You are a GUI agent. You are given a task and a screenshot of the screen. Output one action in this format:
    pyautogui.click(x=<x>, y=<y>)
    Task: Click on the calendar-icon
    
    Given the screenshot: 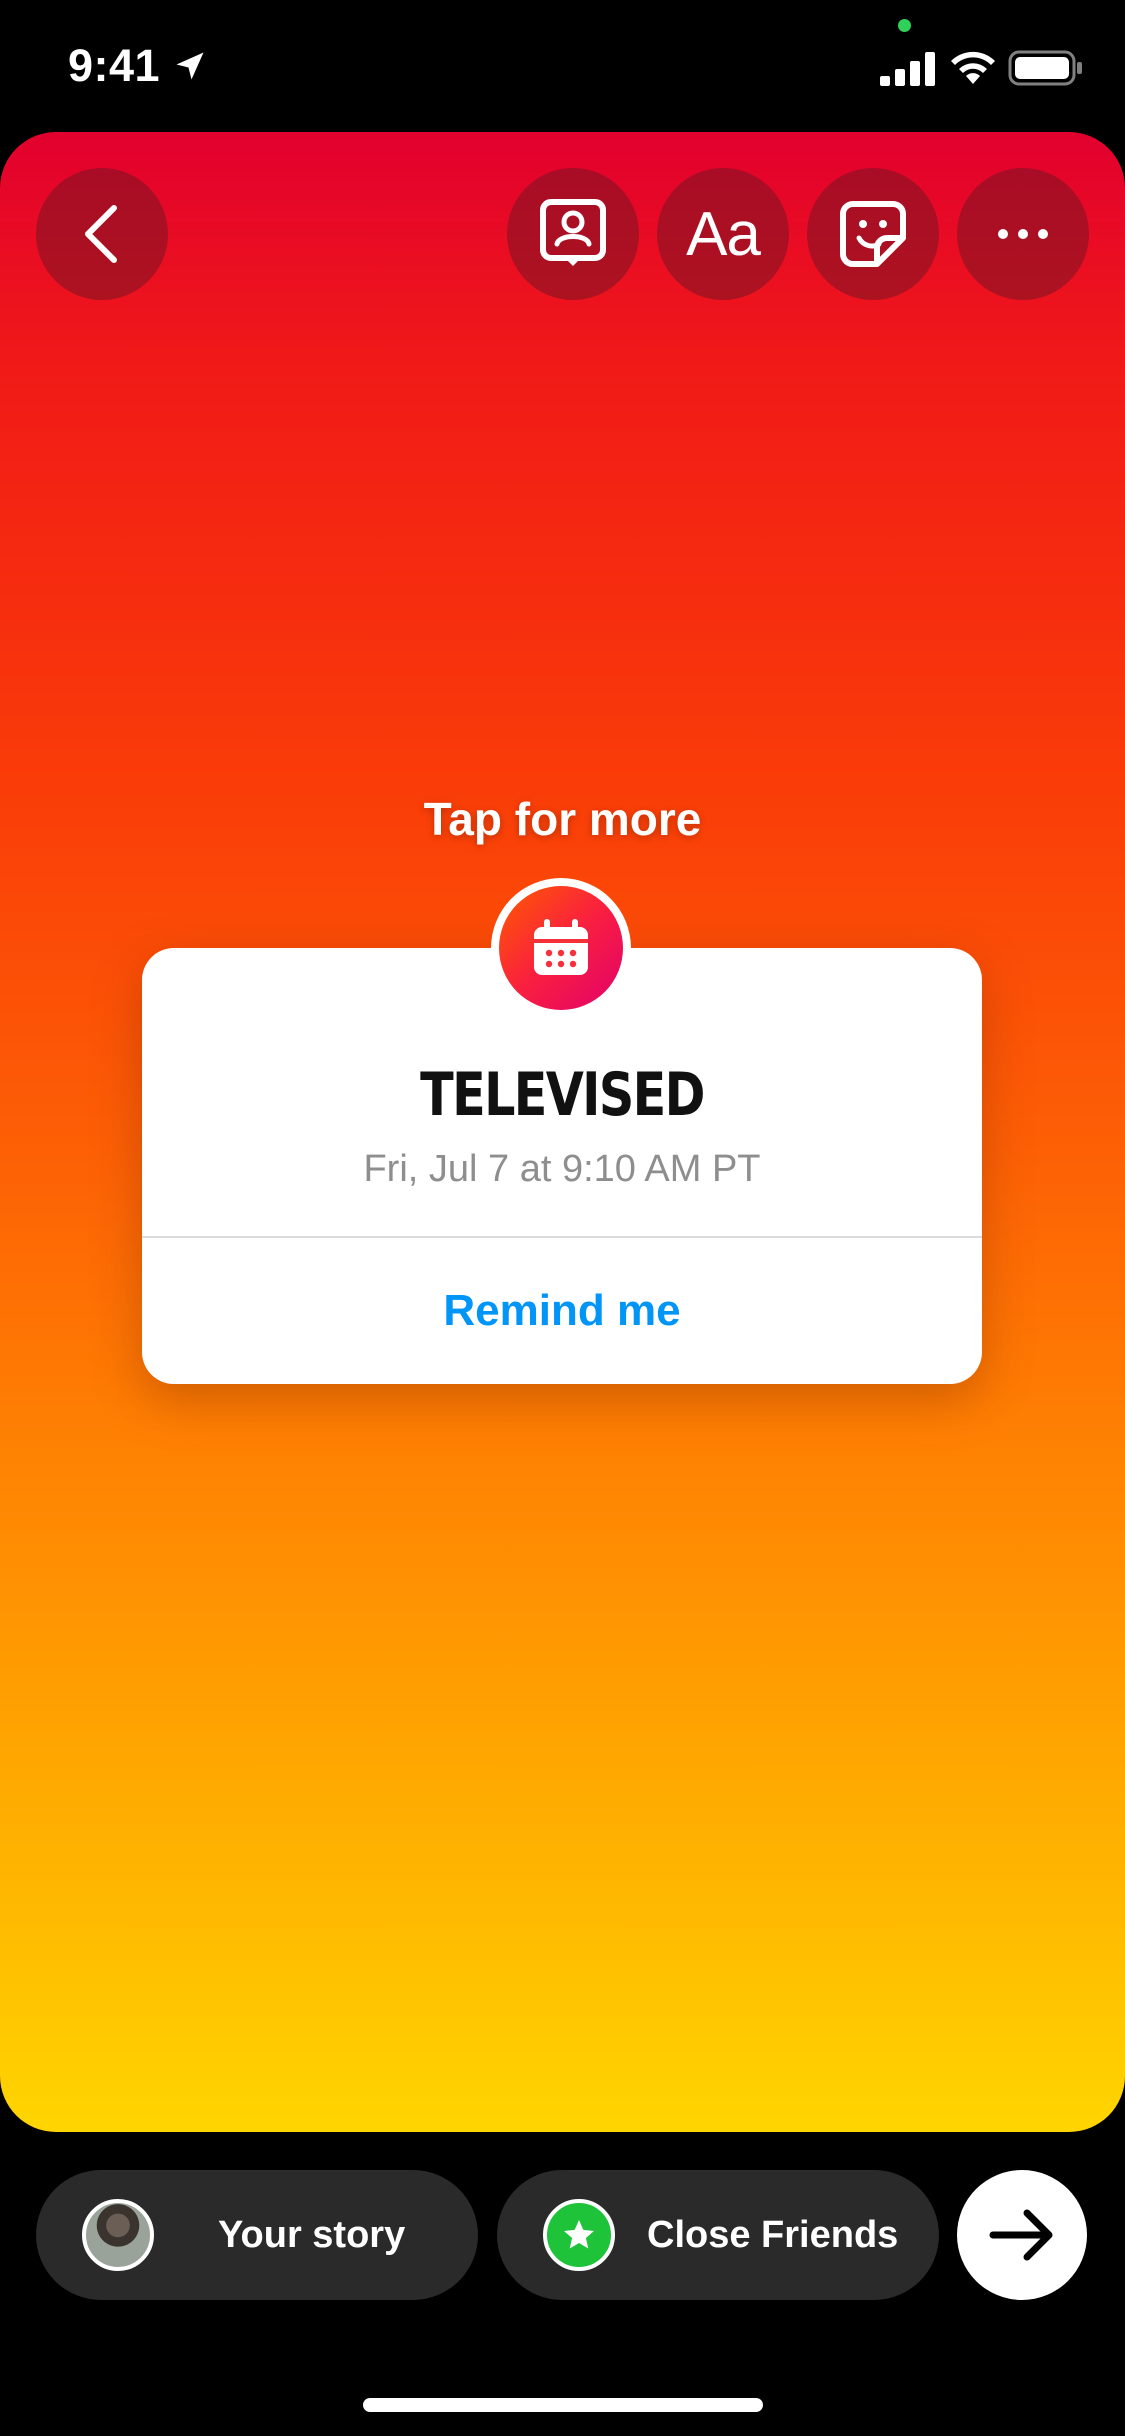 What is the action you would take?
    pyautogui.click(x=561, y=947)
    